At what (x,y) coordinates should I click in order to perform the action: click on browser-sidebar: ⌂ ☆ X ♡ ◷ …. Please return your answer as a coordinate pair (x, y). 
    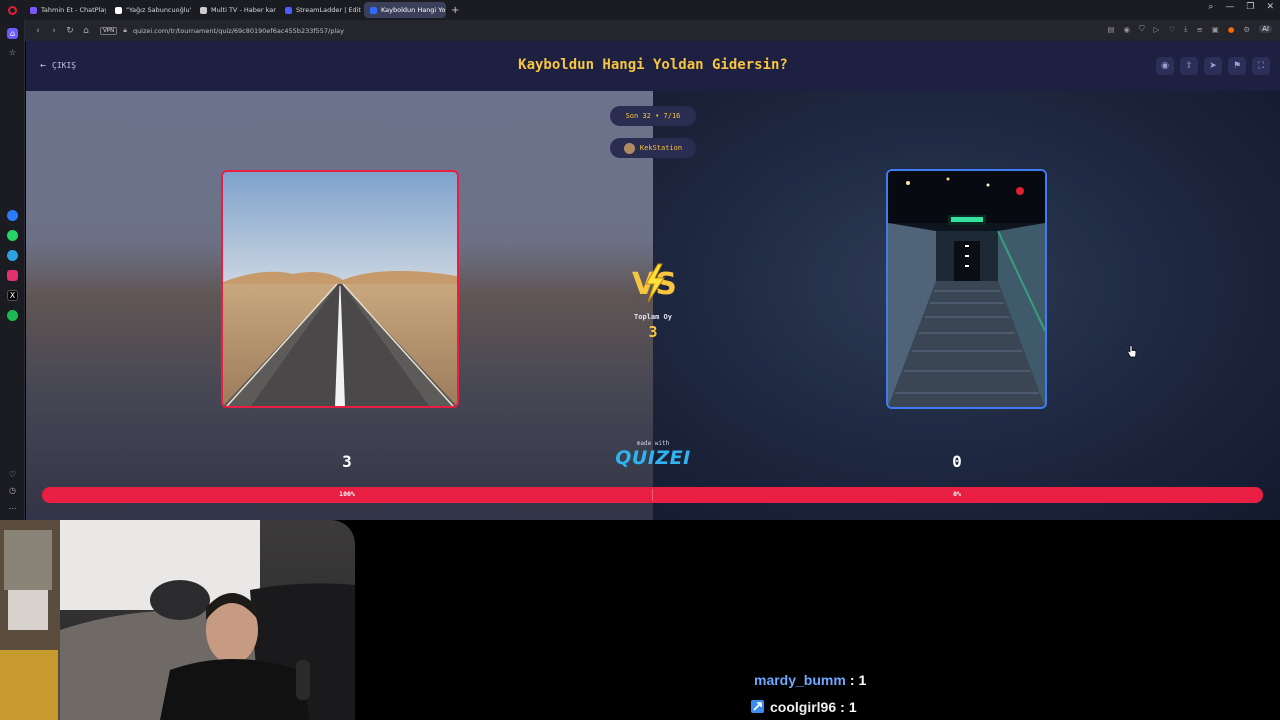
    Looking at the image, I should click on (12, 270).